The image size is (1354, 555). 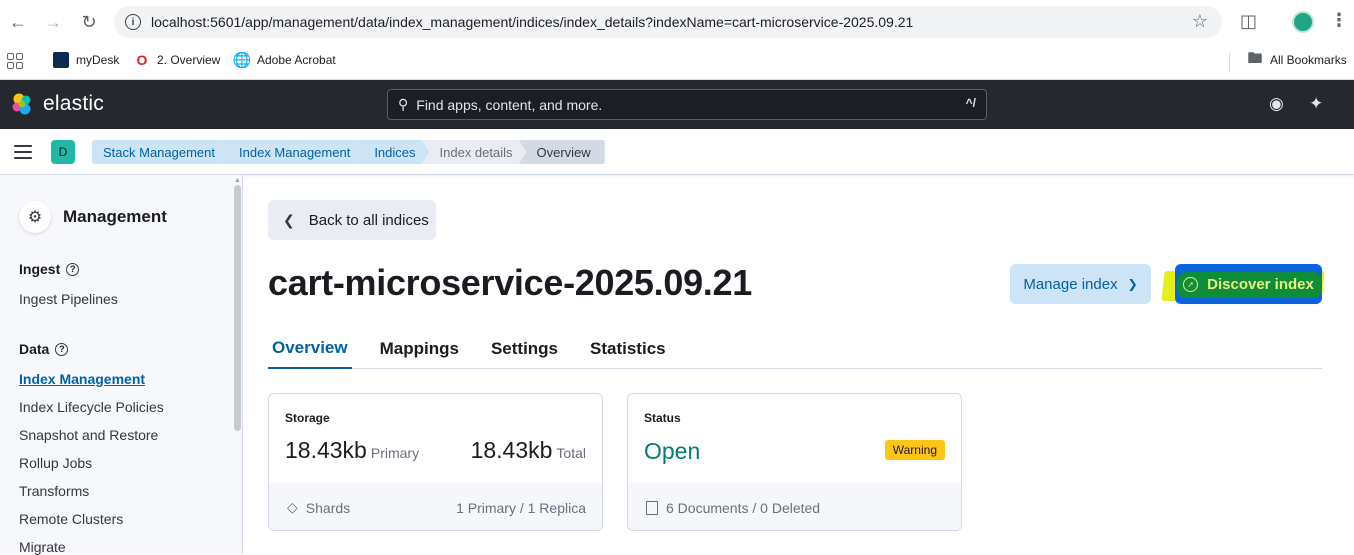 What do you see at coordinates (289, 219) in the screenshot?
I see `chevron-left-icon: ❮` at bounding box center [289, 219].